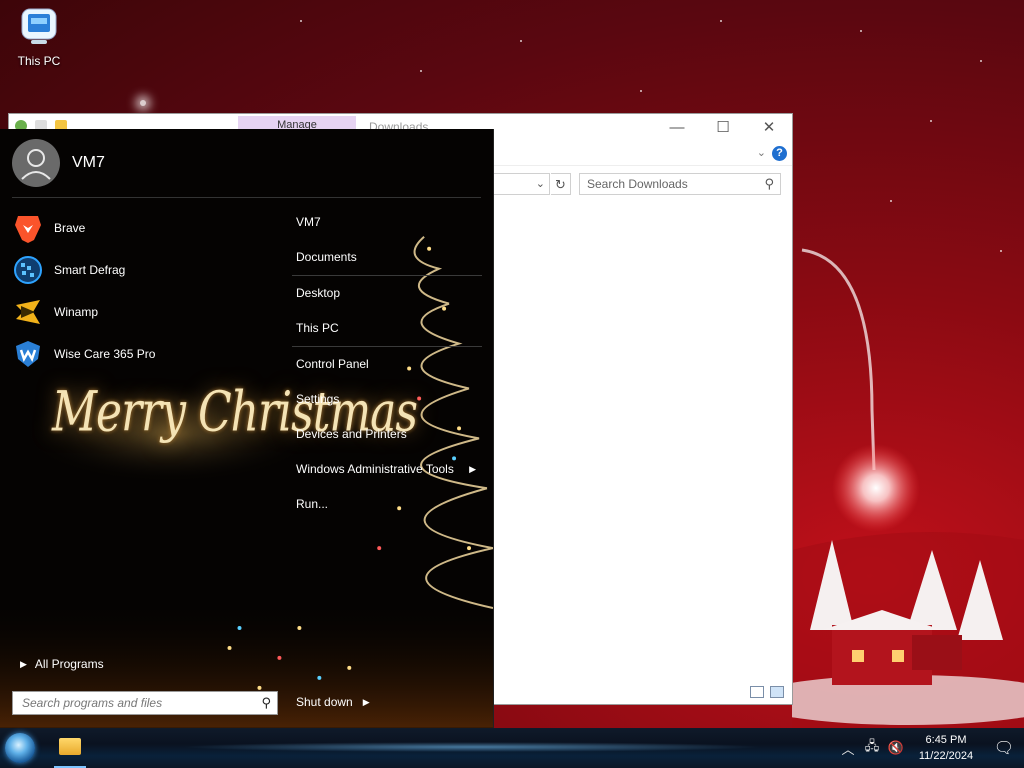 Image resolution: width=1024 pixels, height=768 pixels. I want to click on folder-icon, so click(70, 746).